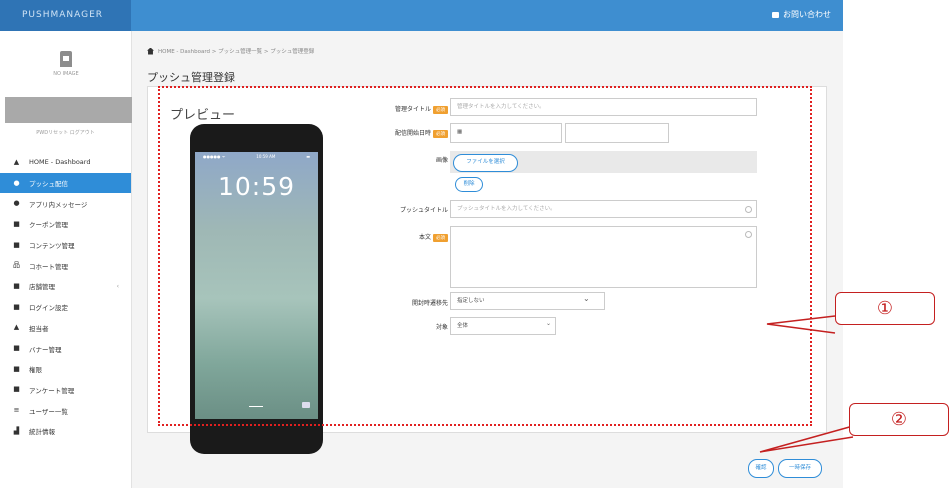 This screenshot has width=949, height=488. I want to click on sidebar-item-label: コホート管理, so click(48, 266).